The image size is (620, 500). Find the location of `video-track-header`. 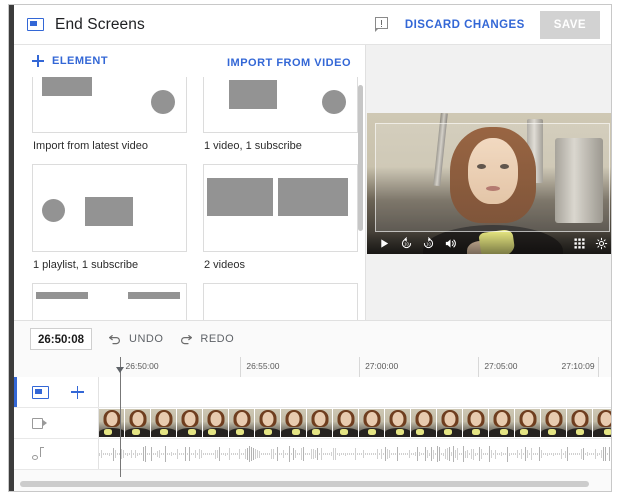

video-track-header is located at coordinates (56, 423).